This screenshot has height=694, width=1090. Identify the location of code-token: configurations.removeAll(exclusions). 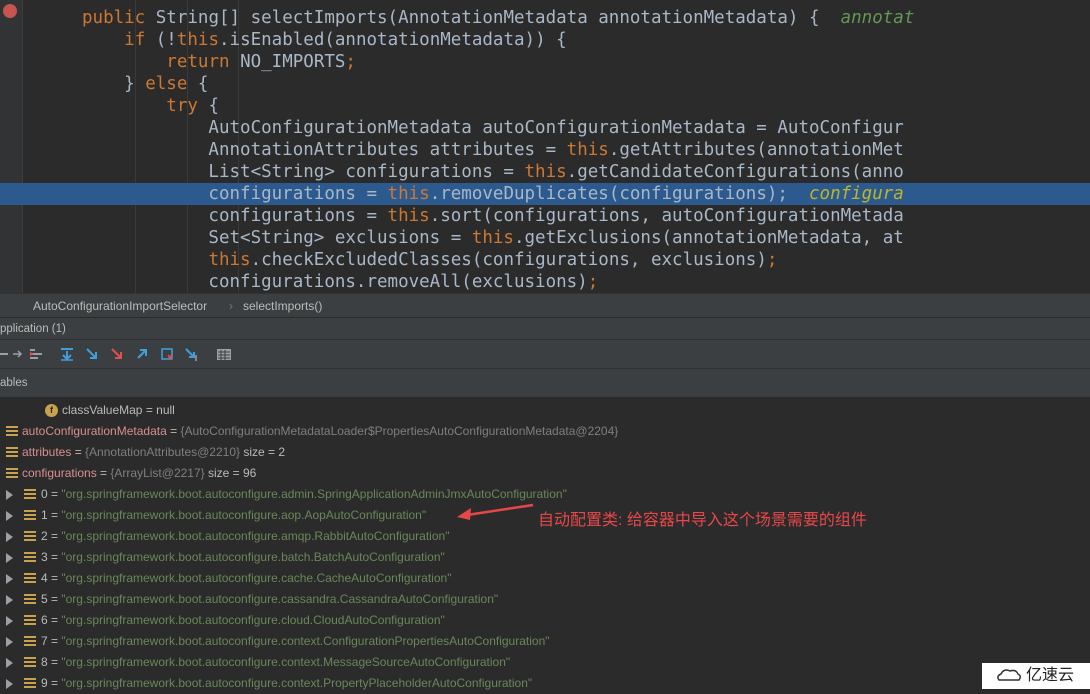
(335, 282).